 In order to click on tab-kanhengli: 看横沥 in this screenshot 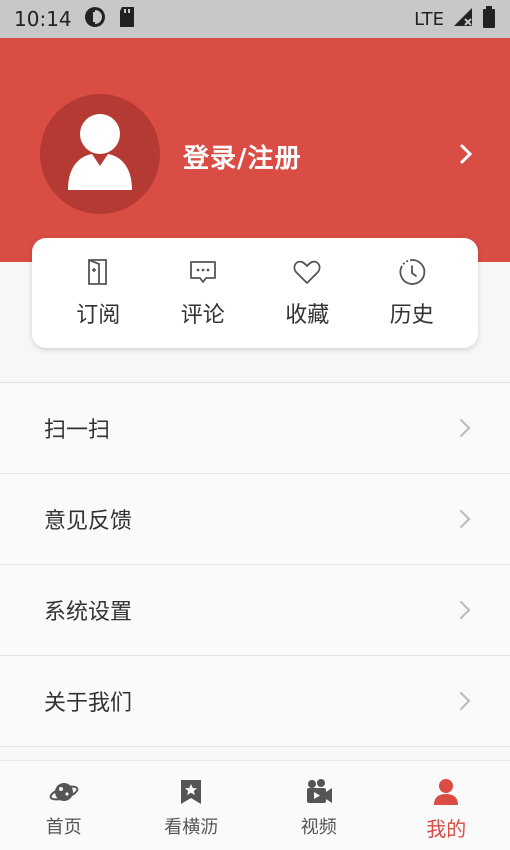, I will do `click(192, 805)`.